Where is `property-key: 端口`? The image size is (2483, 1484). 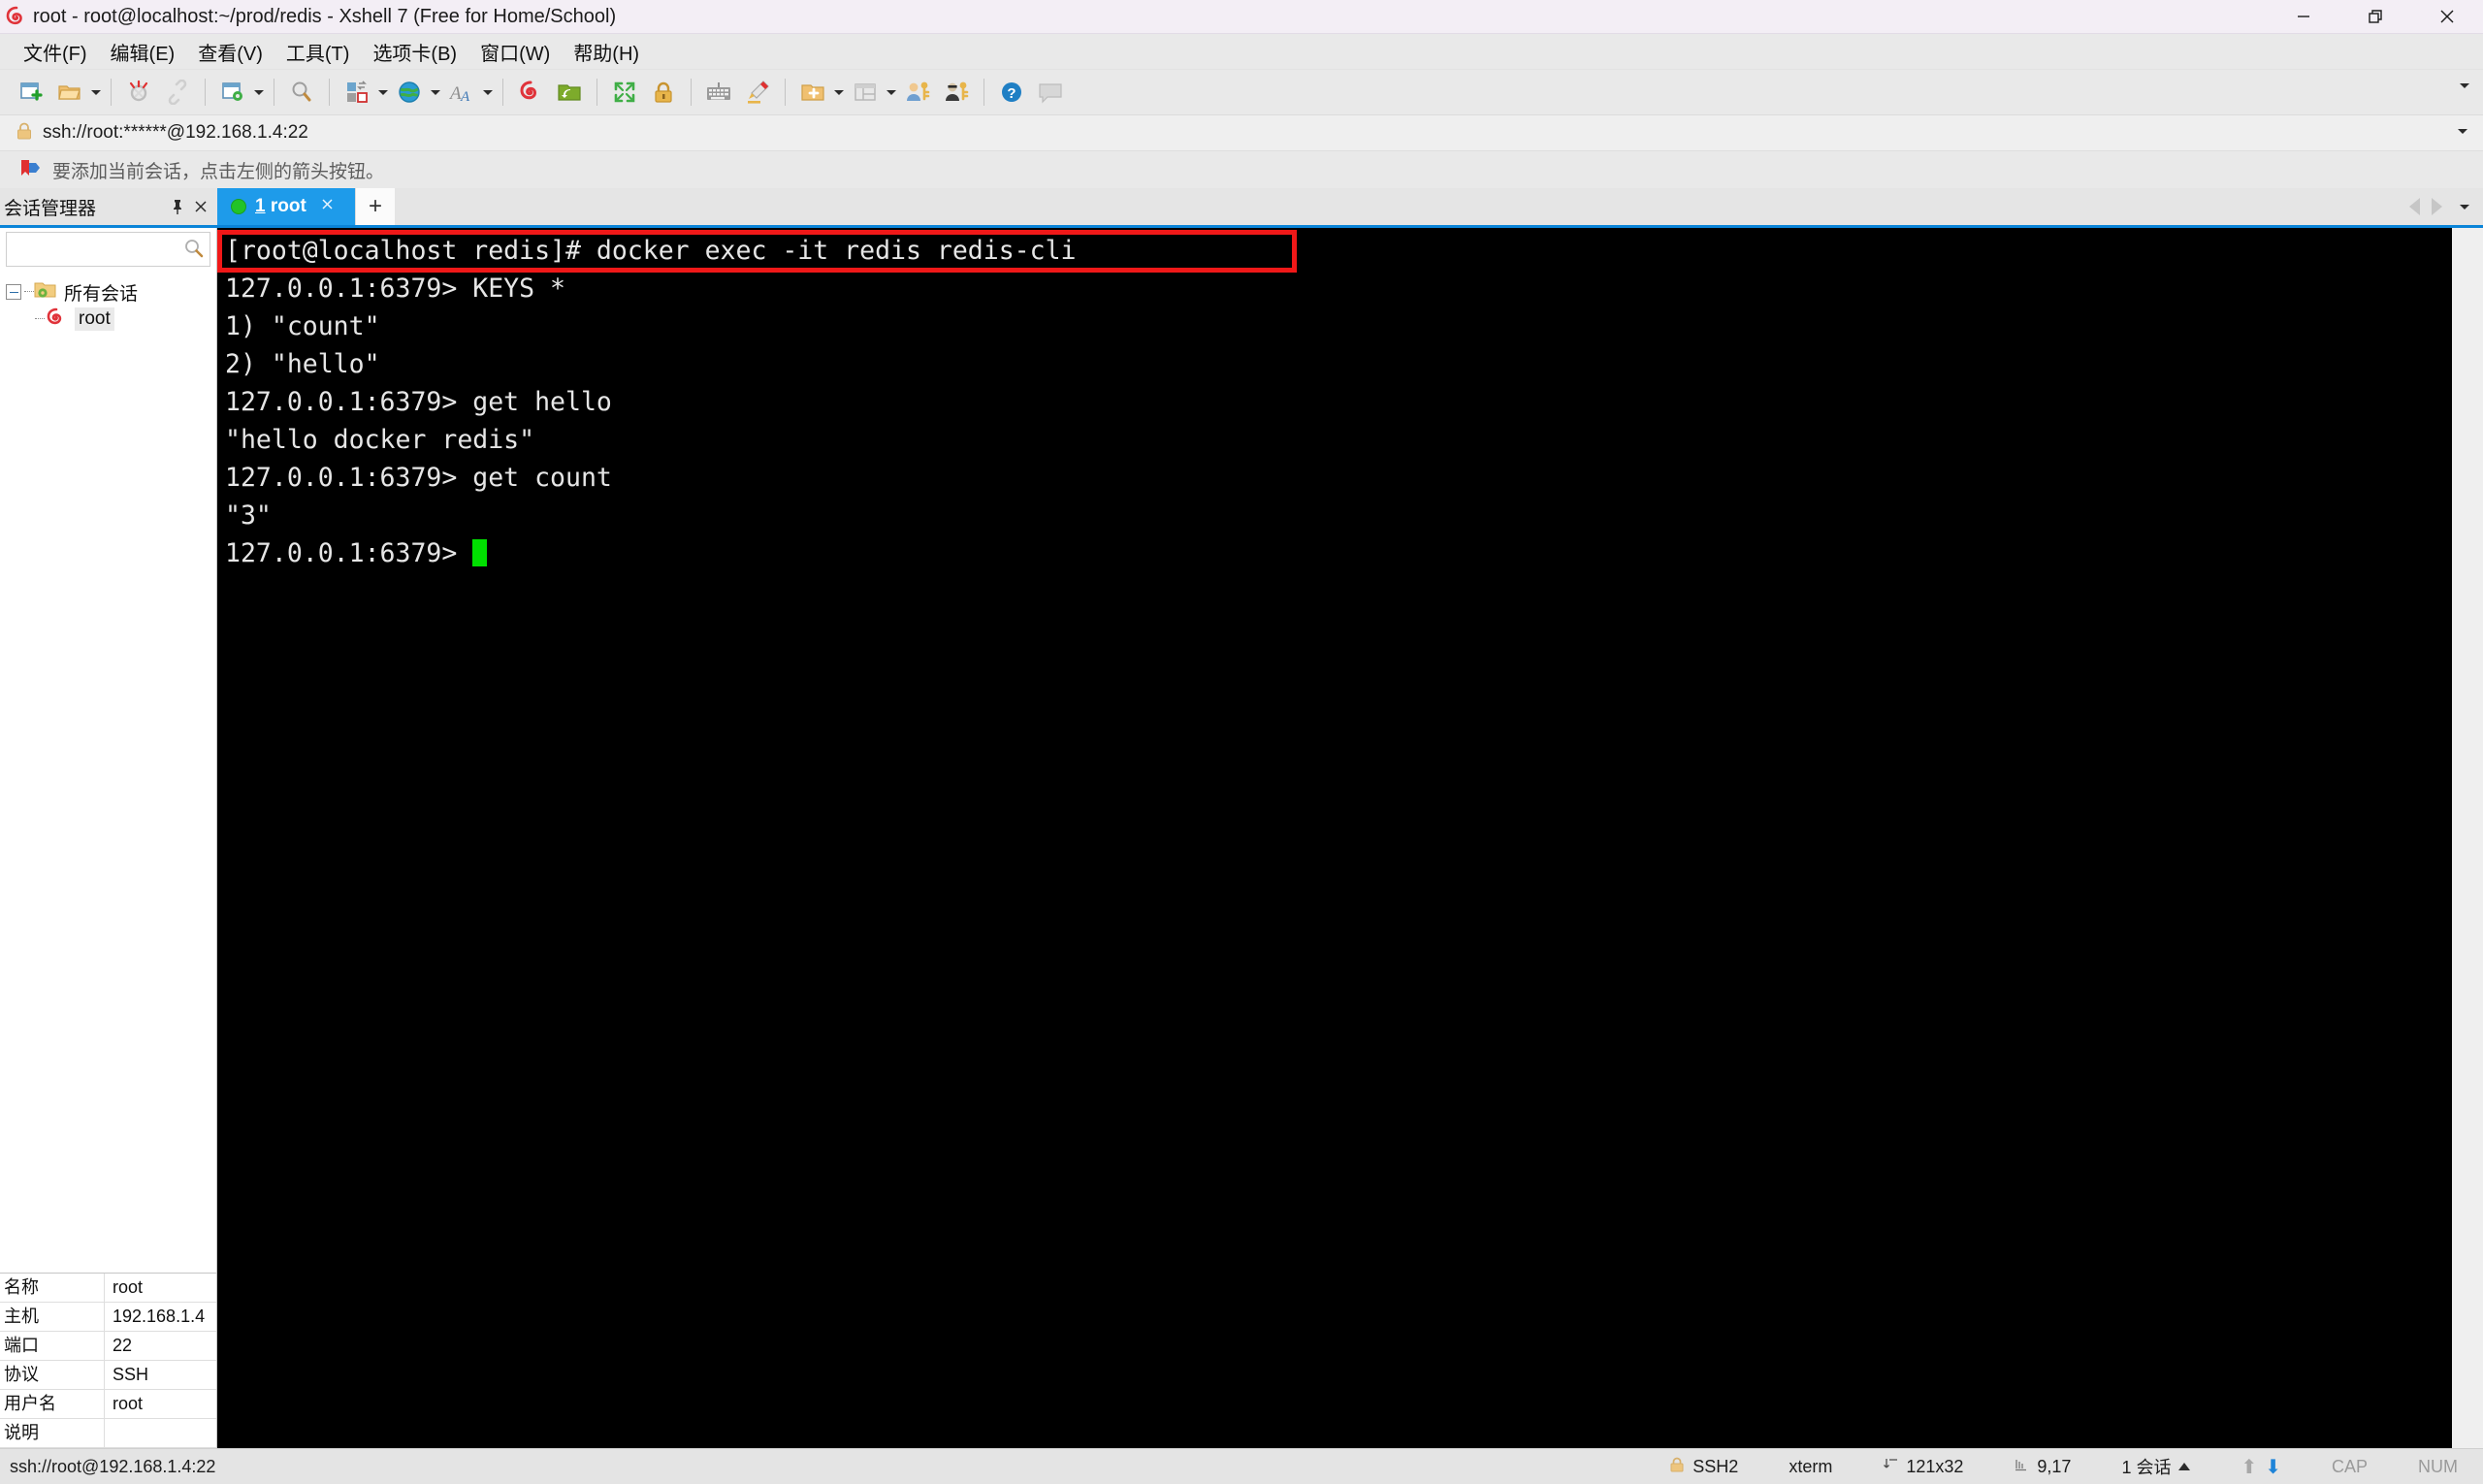 property-key: 端口 is located at coordinates (53, 1346).